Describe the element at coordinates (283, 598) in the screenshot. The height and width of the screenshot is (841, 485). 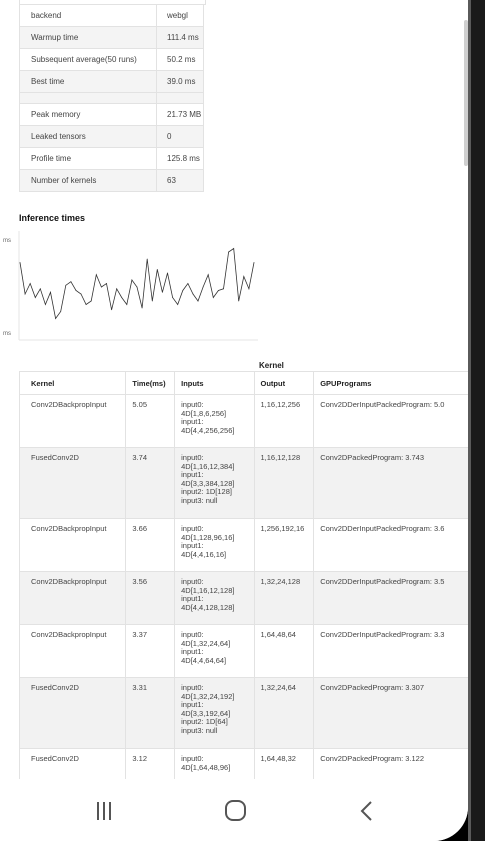
I see `kernel-output: 1,32,24,128` at that location.